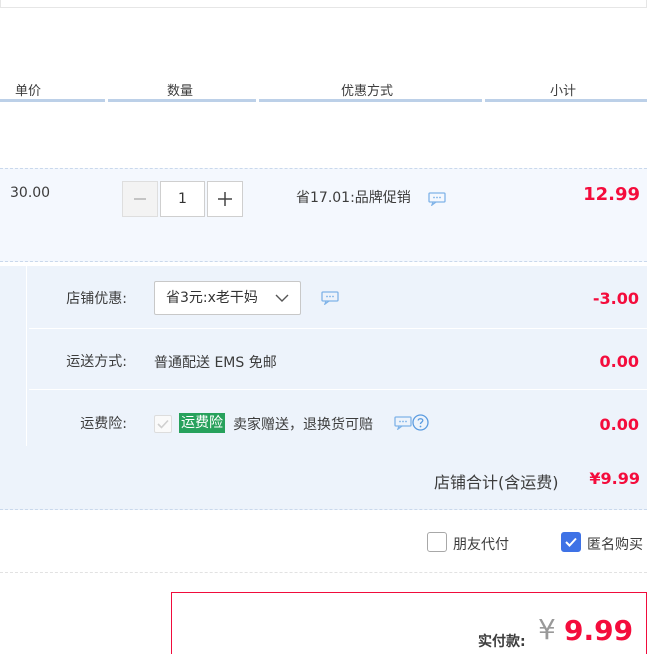  What do you see at coordinates (323, 4) in the screenshot?
I see `top-panel-edge` at bounding box center [323, 4].